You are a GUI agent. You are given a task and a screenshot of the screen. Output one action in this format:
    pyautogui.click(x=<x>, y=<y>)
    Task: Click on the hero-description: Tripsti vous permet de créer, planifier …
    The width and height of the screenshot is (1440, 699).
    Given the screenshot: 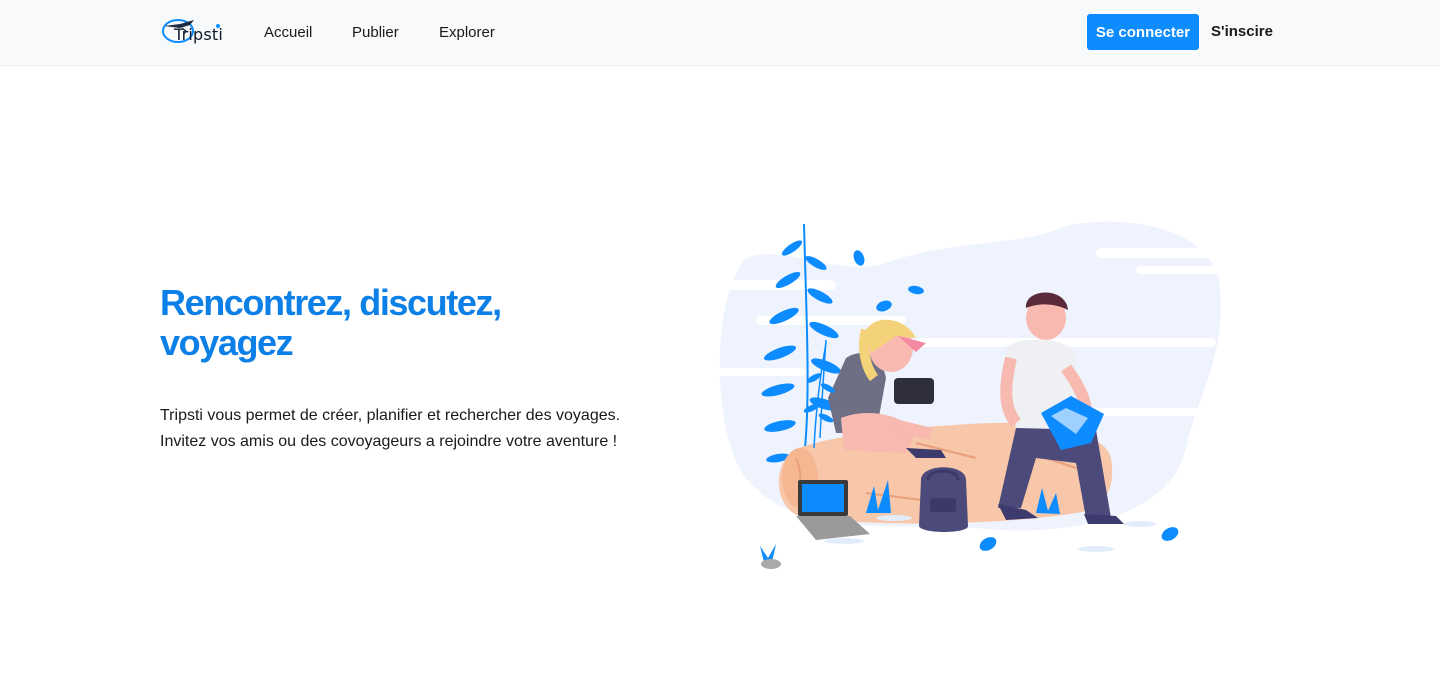 What is the action you would take?
    pyautogui.click(x=390, y=428)
    